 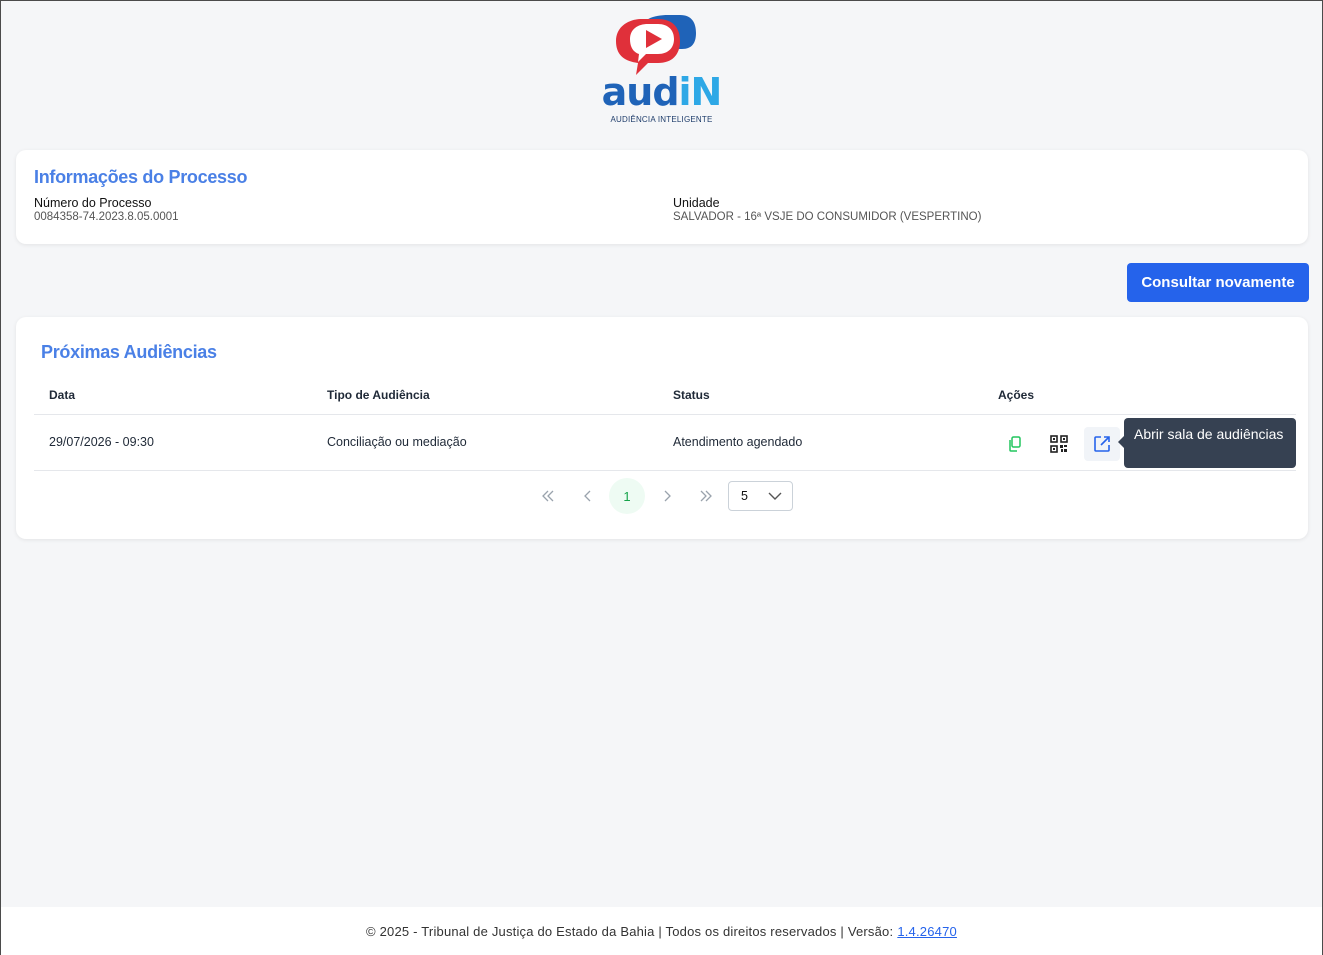 I want to click on table-header-divider, so click(x=665, y=414).